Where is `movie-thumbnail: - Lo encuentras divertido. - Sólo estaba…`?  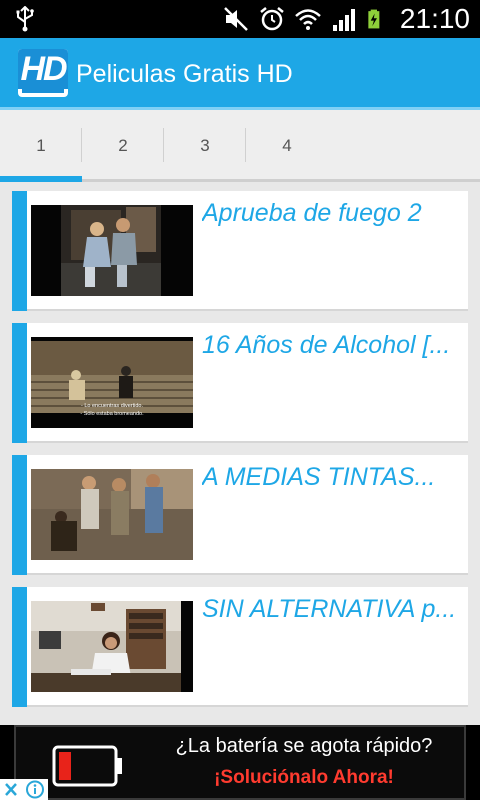 movie-thumbnail: - Lo encuentras divertido. - Sólo estaba… is located at coordinates (112, 382).